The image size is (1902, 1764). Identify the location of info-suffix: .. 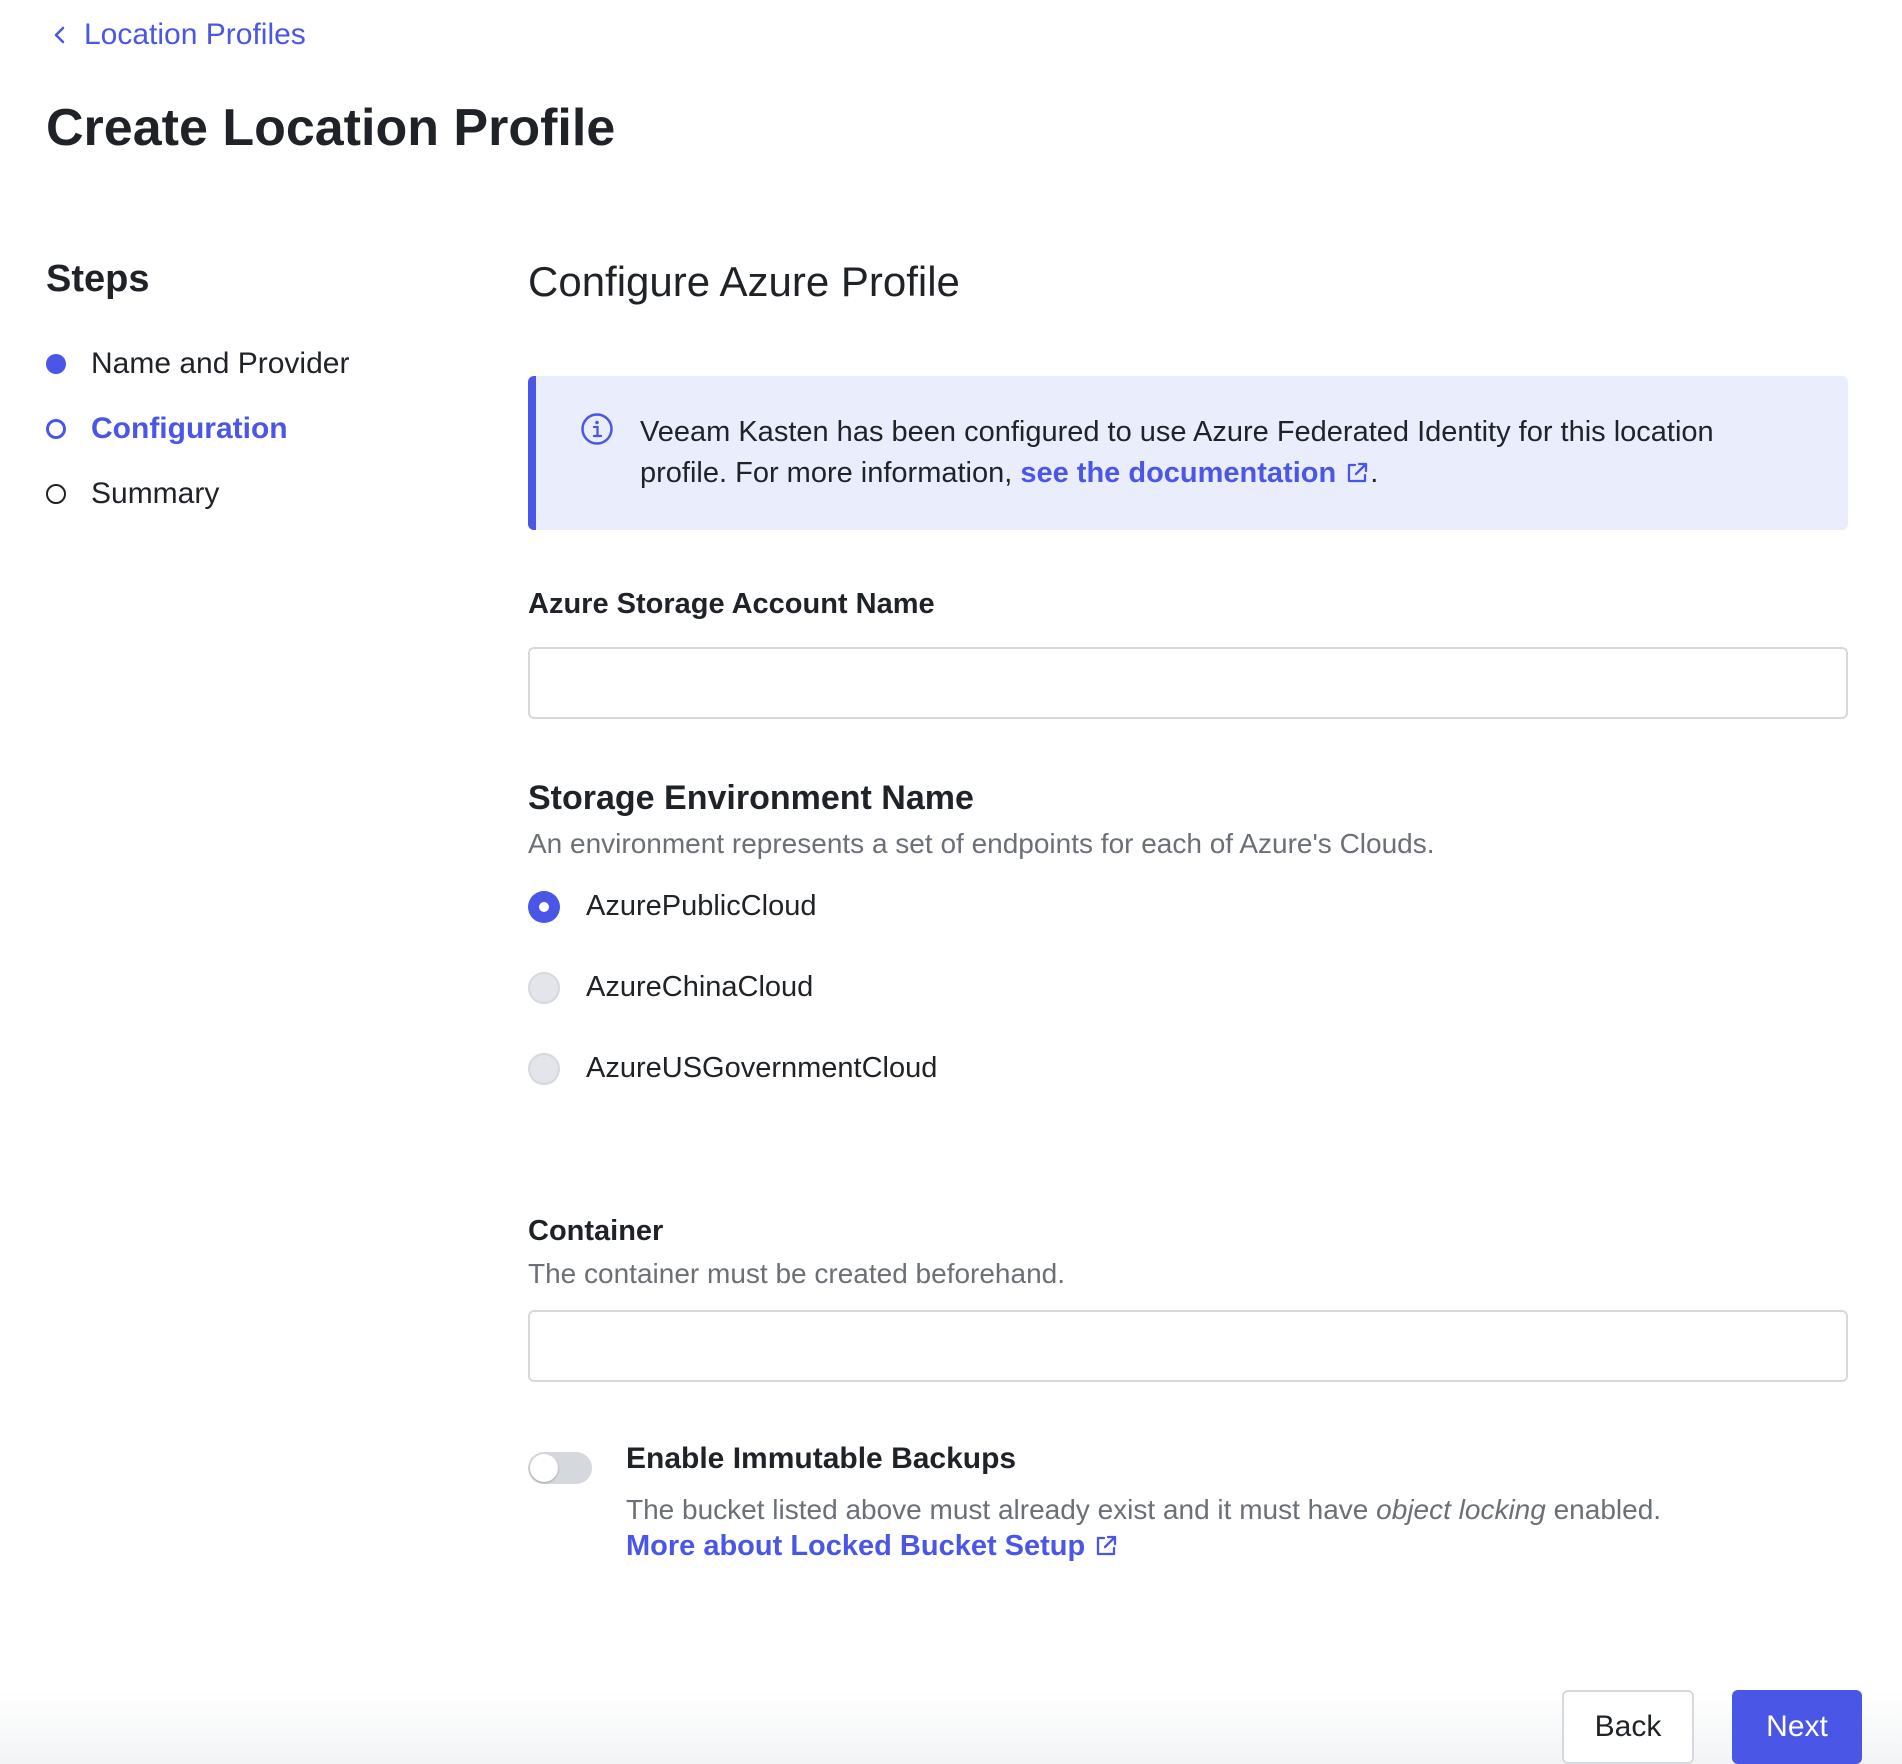
(1374, 473).